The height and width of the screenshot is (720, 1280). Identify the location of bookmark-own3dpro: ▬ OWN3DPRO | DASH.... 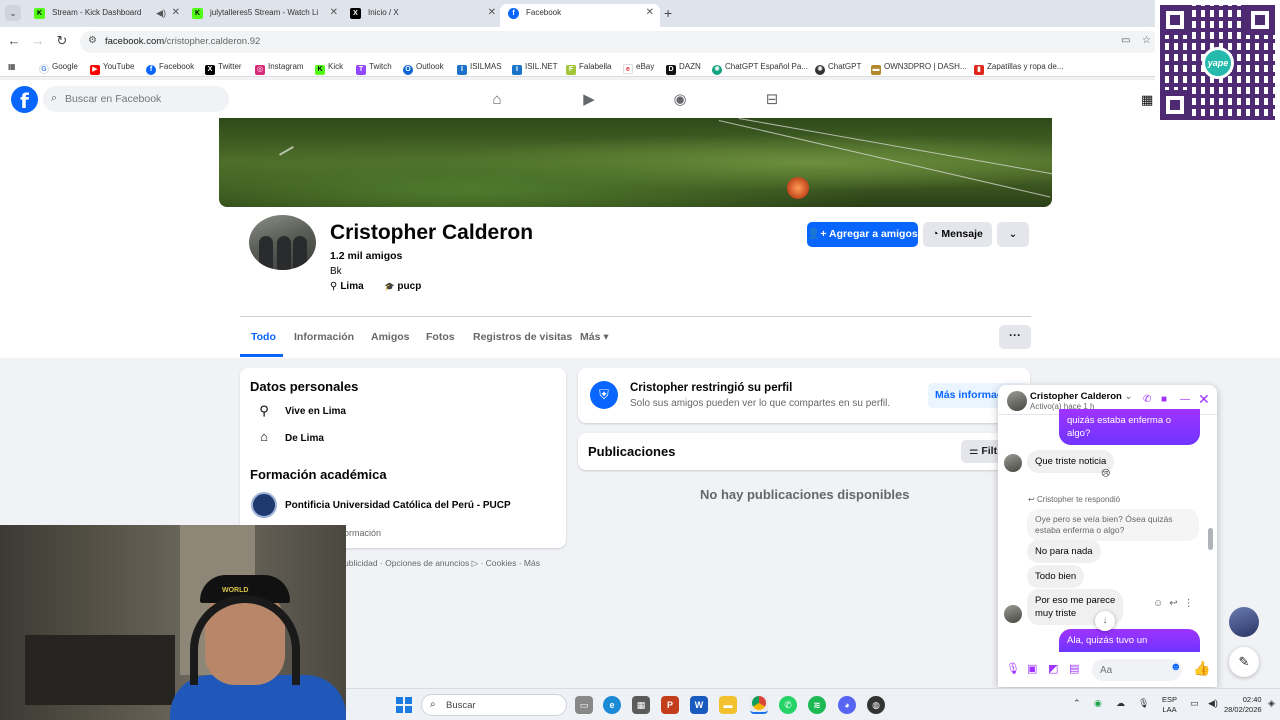
(919, 67).